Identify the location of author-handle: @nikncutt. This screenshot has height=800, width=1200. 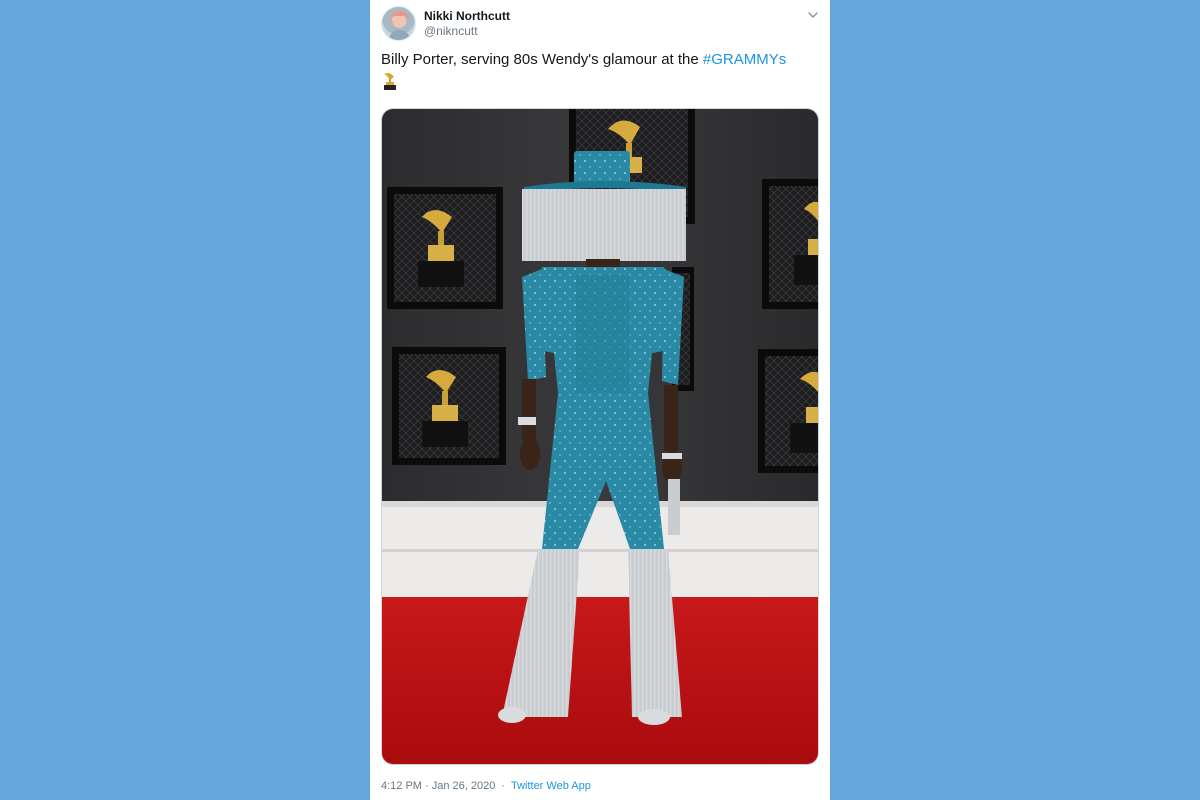
(451, 31).